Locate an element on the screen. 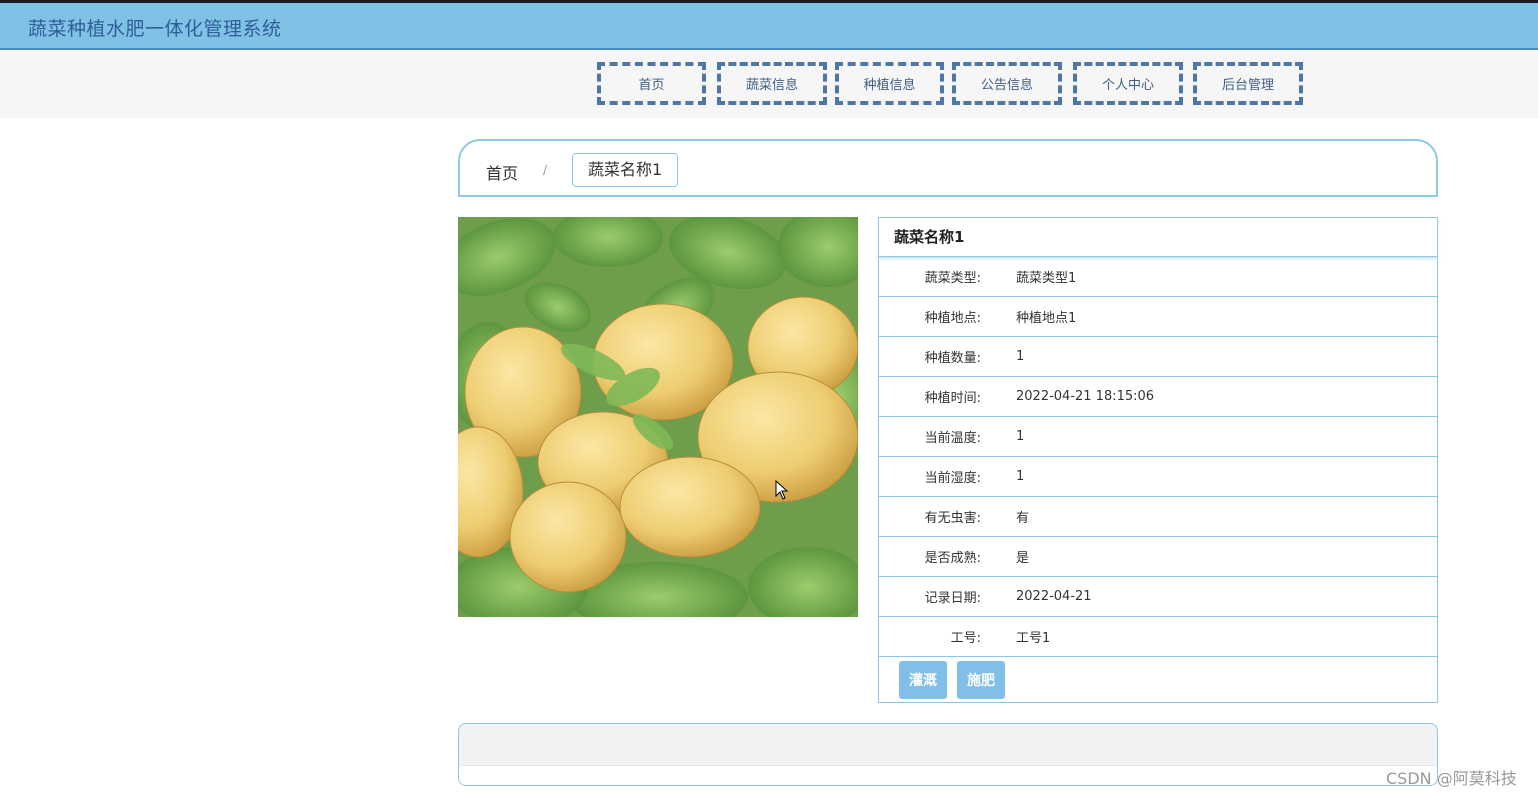 Image resolution: width=1538 pixels, height=793 pixels. irrigate-button: 灌溉 is located at coordinates (923, 680).